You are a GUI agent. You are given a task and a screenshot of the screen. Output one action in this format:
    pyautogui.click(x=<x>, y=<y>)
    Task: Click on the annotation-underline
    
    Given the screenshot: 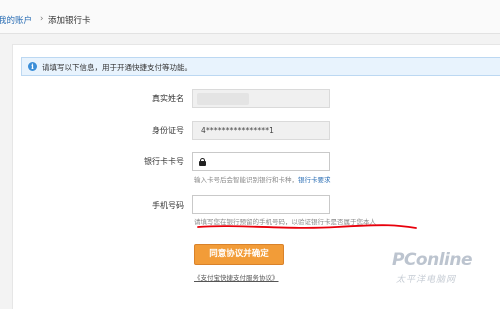 What is the action you would take?
    pyautogui.click(x=307, y=226)
    